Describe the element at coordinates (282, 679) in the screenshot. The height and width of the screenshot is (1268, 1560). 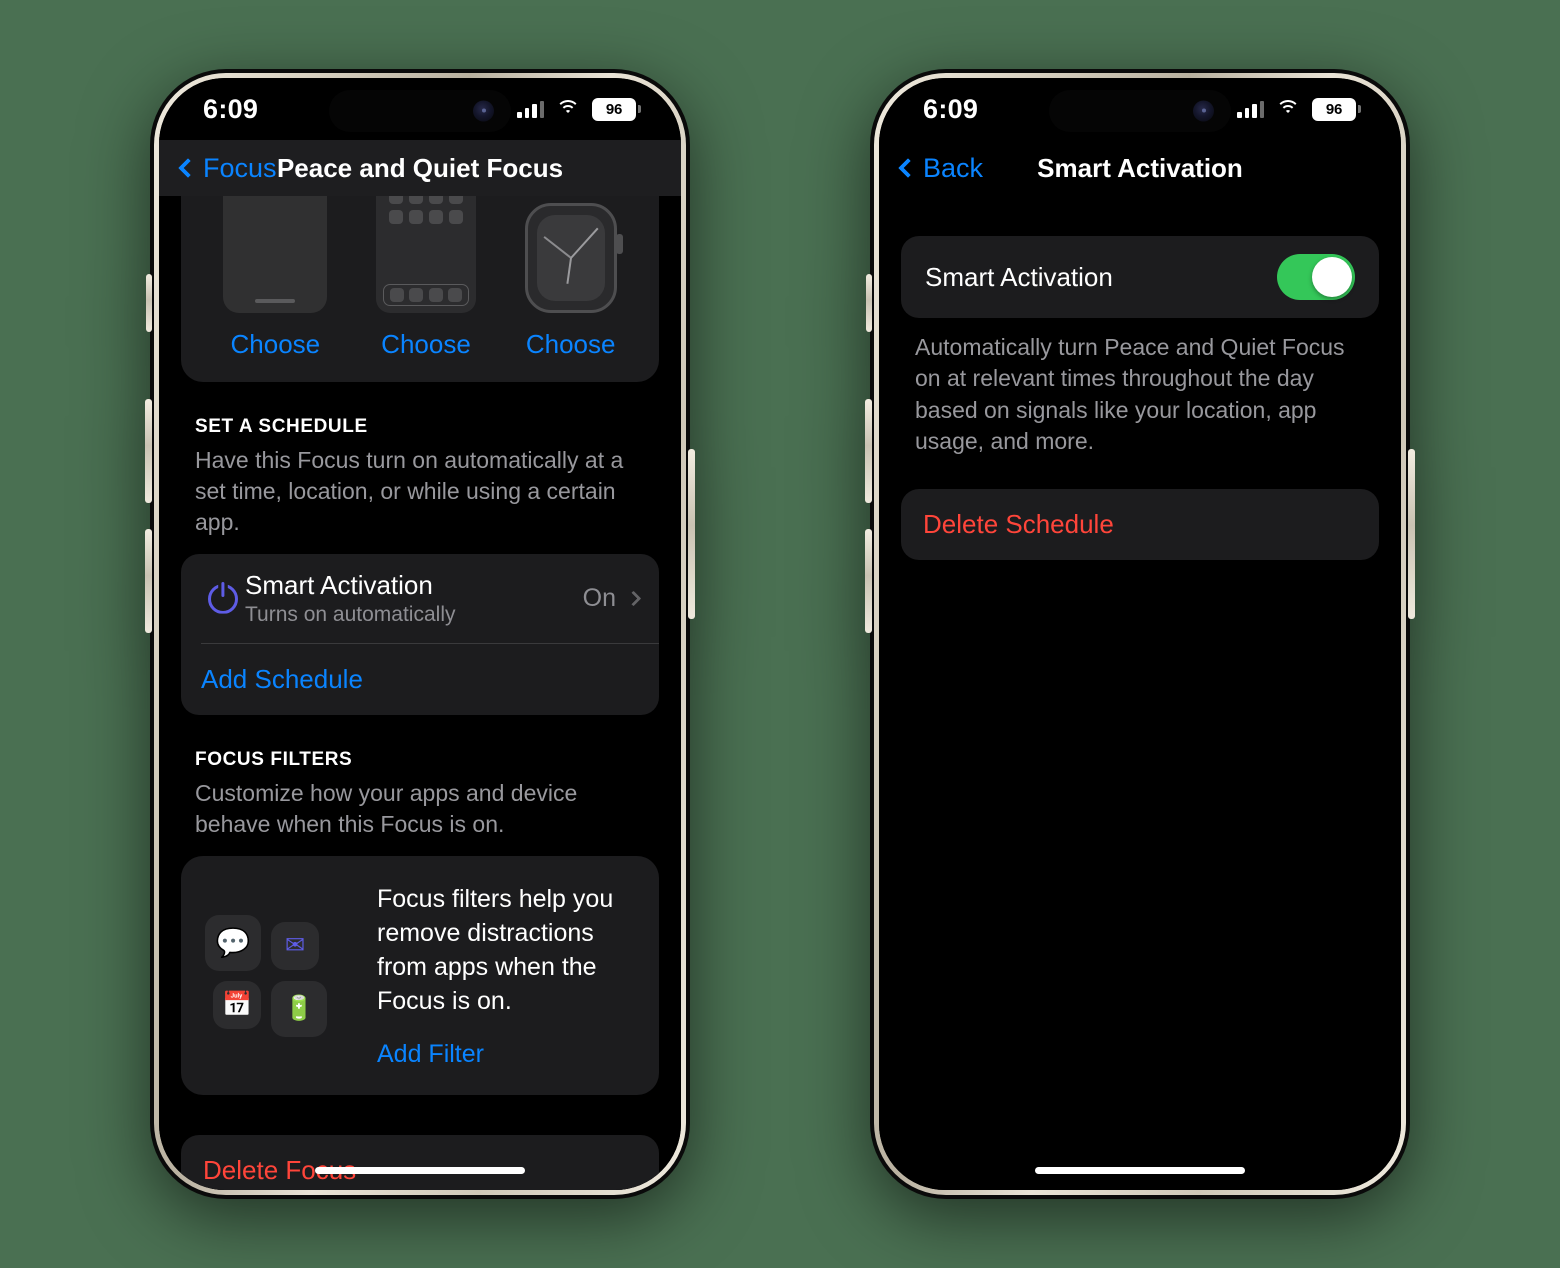
I see `add-schedule-label: Add Schedule` at that location.